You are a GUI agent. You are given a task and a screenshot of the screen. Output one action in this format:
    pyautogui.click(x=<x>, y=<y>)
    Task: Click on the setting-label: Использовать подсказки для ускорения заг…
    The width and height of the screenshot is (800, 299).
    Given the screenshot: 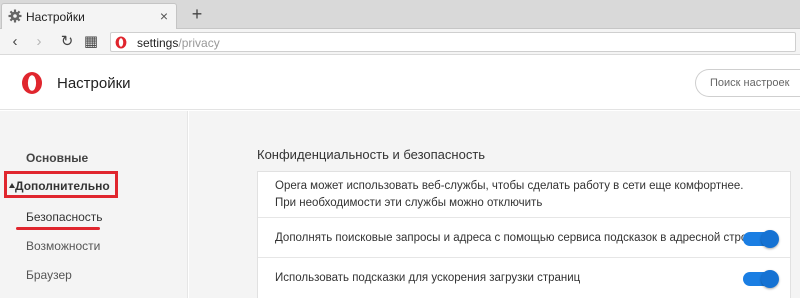 What is the action you would take?
    pyautogui.click(x=428, y=278)
    